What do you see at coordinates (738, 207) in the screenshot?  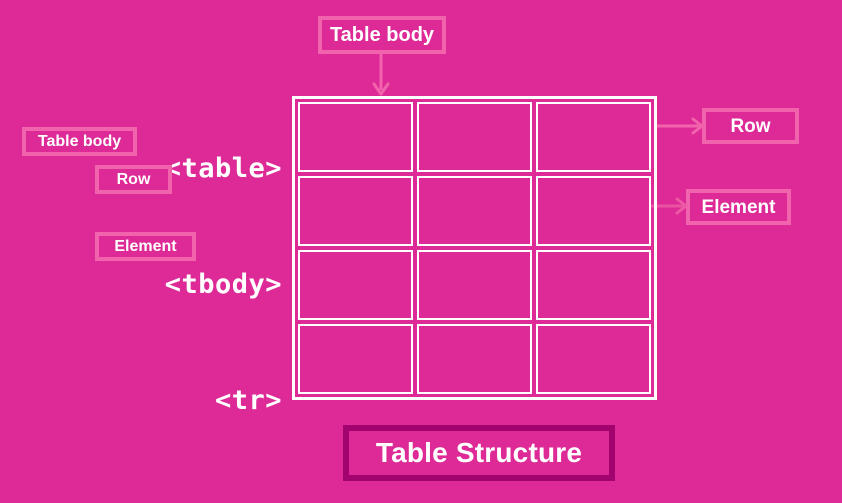 I see `callout-element-right: Element` at bounding box center [738, 207].